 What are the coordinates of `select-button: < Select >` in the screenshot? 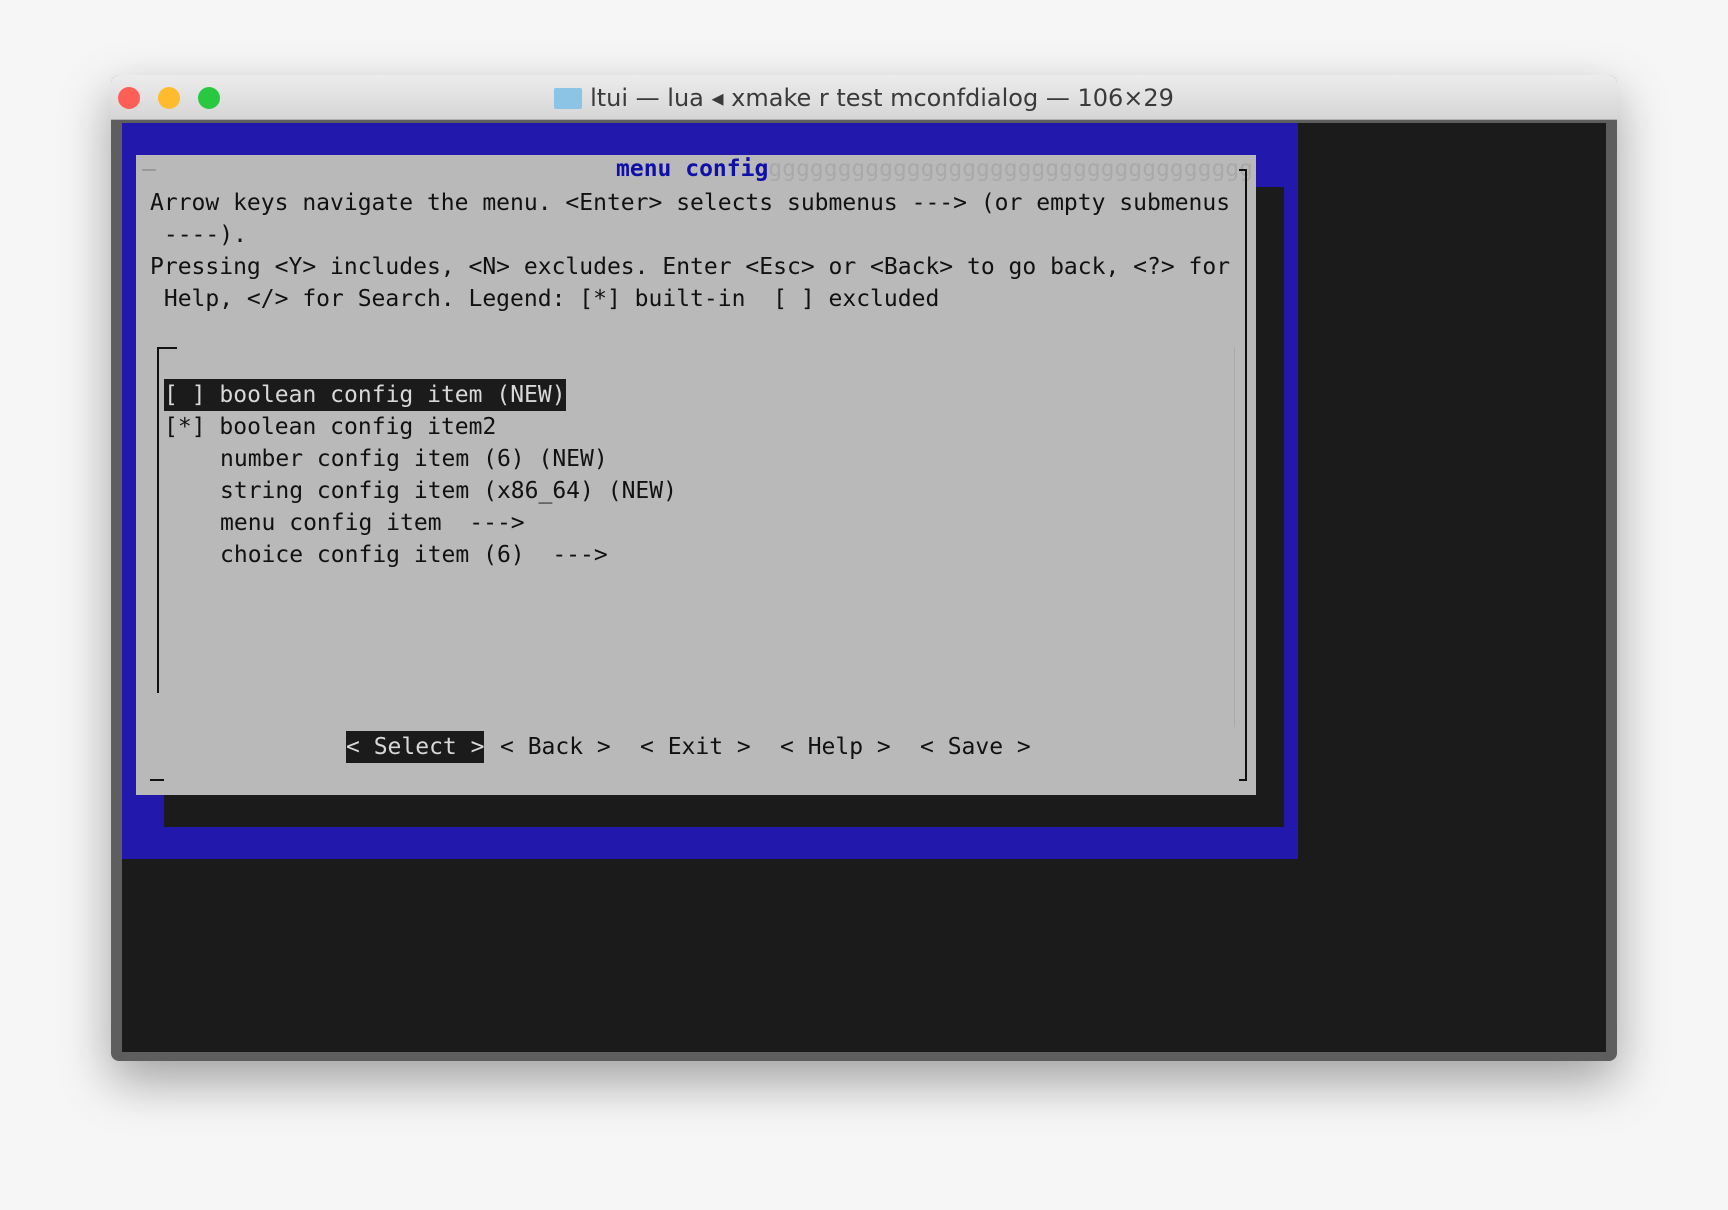 It's located at (415, 747).